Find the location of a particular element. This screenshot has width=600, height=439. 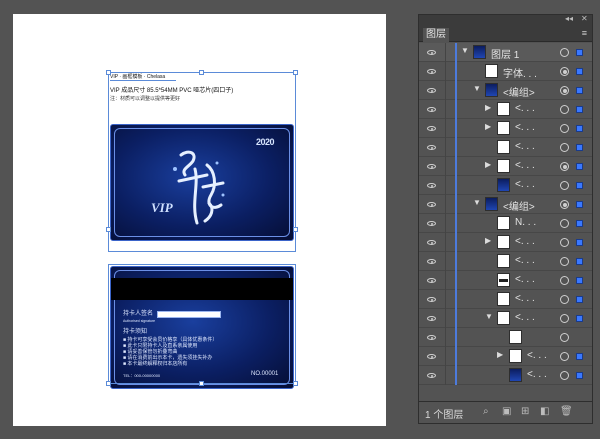

layer-row: ▼ 图层 1 is located at coordinates (505, 52).